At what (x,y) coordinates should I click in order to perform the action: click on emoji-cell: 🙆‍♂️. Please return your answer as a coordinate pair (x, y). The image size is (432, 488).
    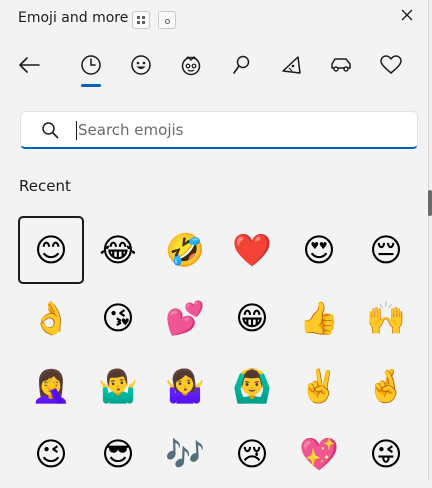
    Looking at the image, I should click on (252, 386).